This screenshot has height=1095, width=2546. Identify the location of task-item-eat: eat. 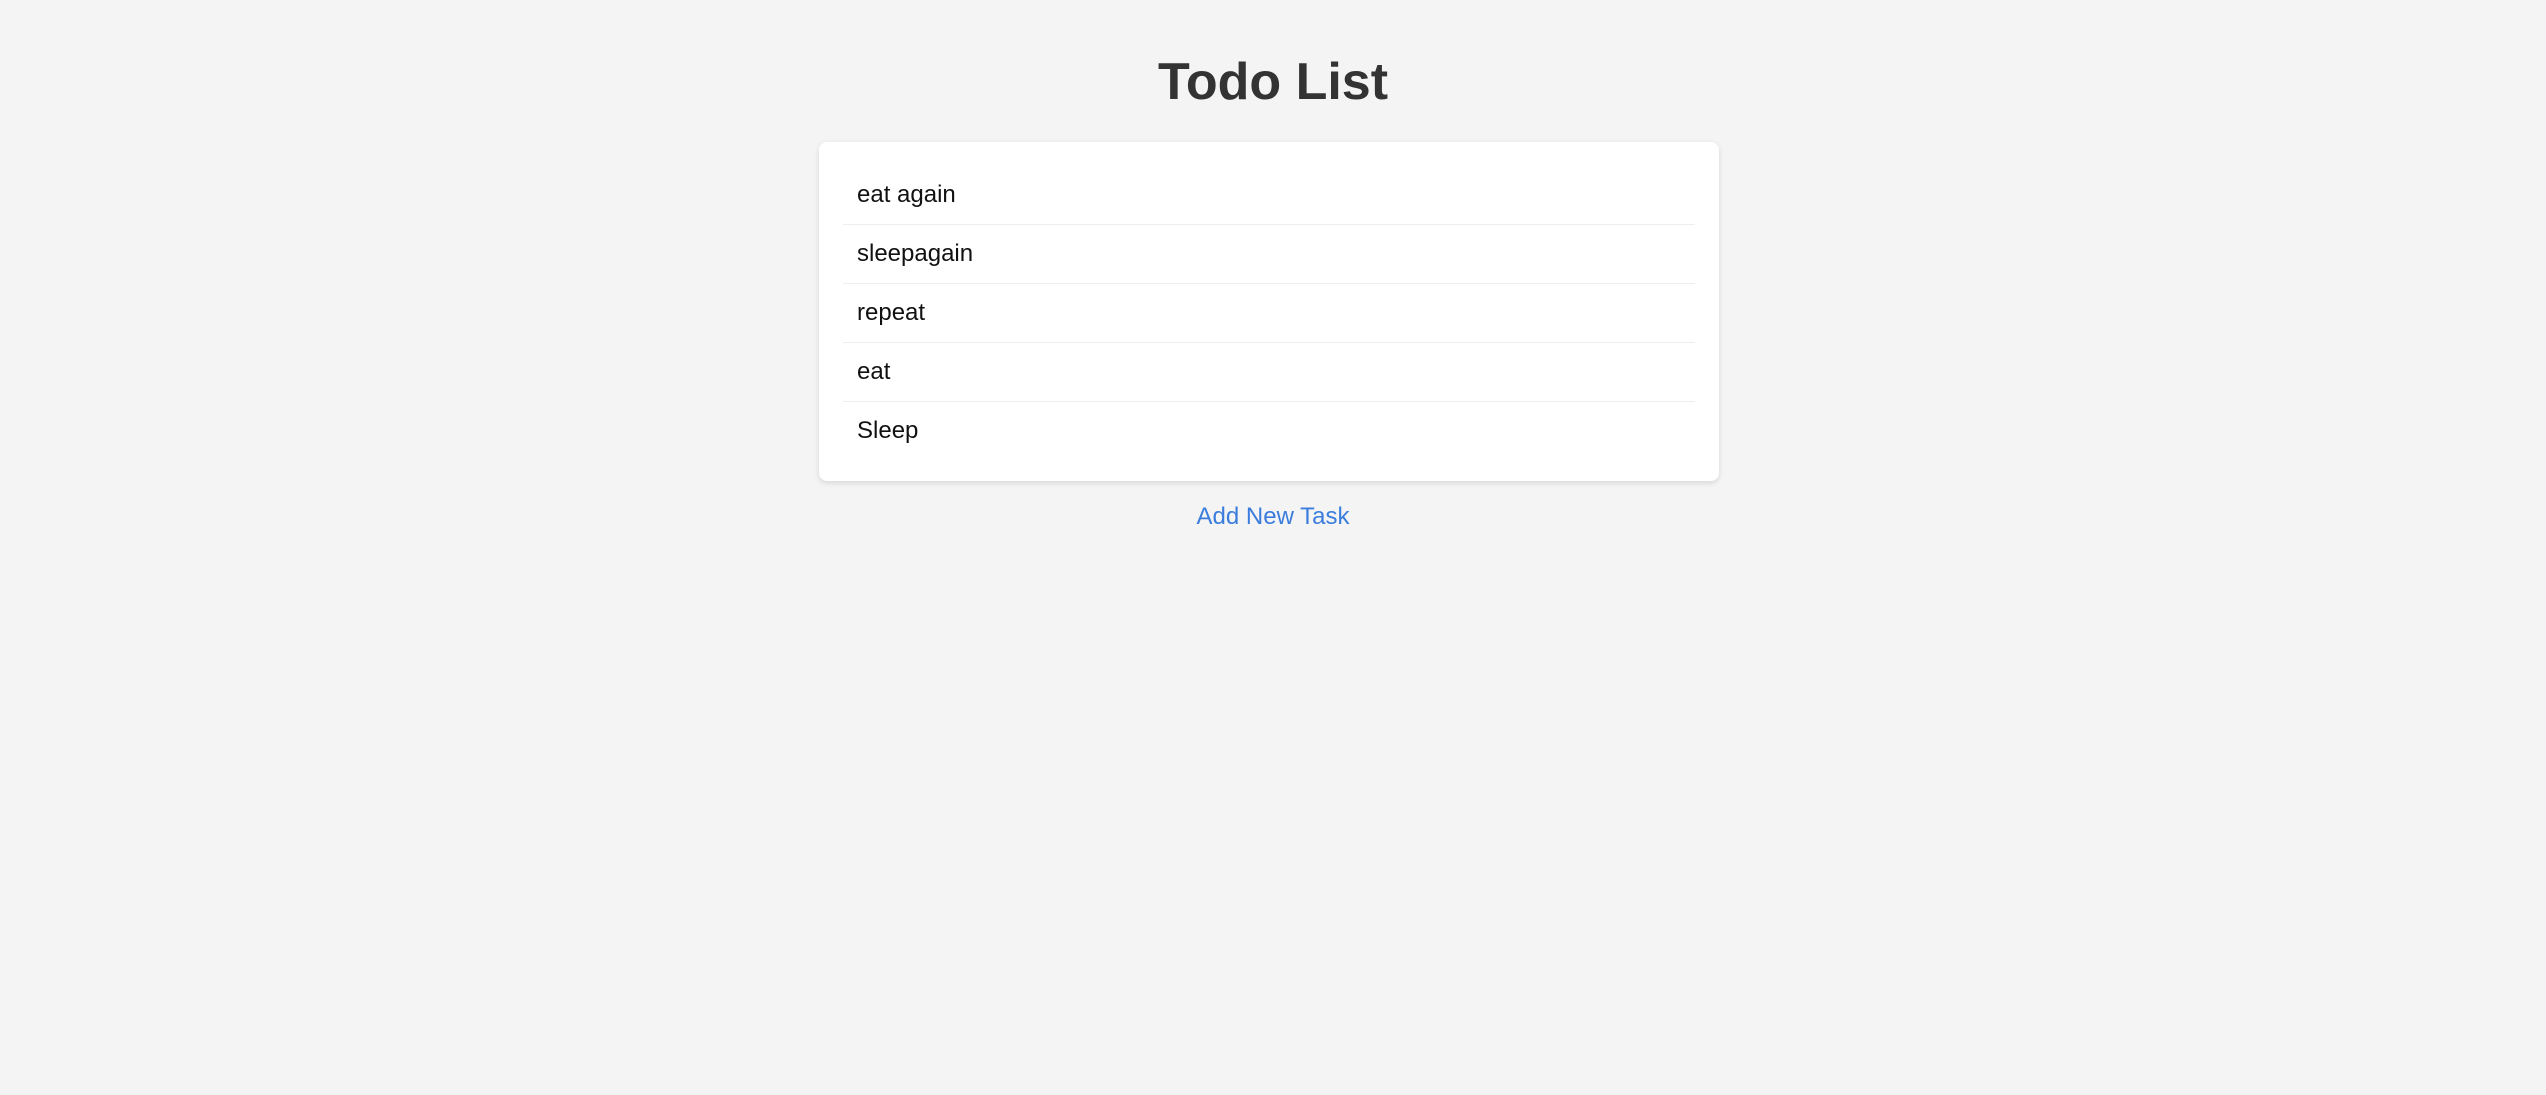
(1269, 372).